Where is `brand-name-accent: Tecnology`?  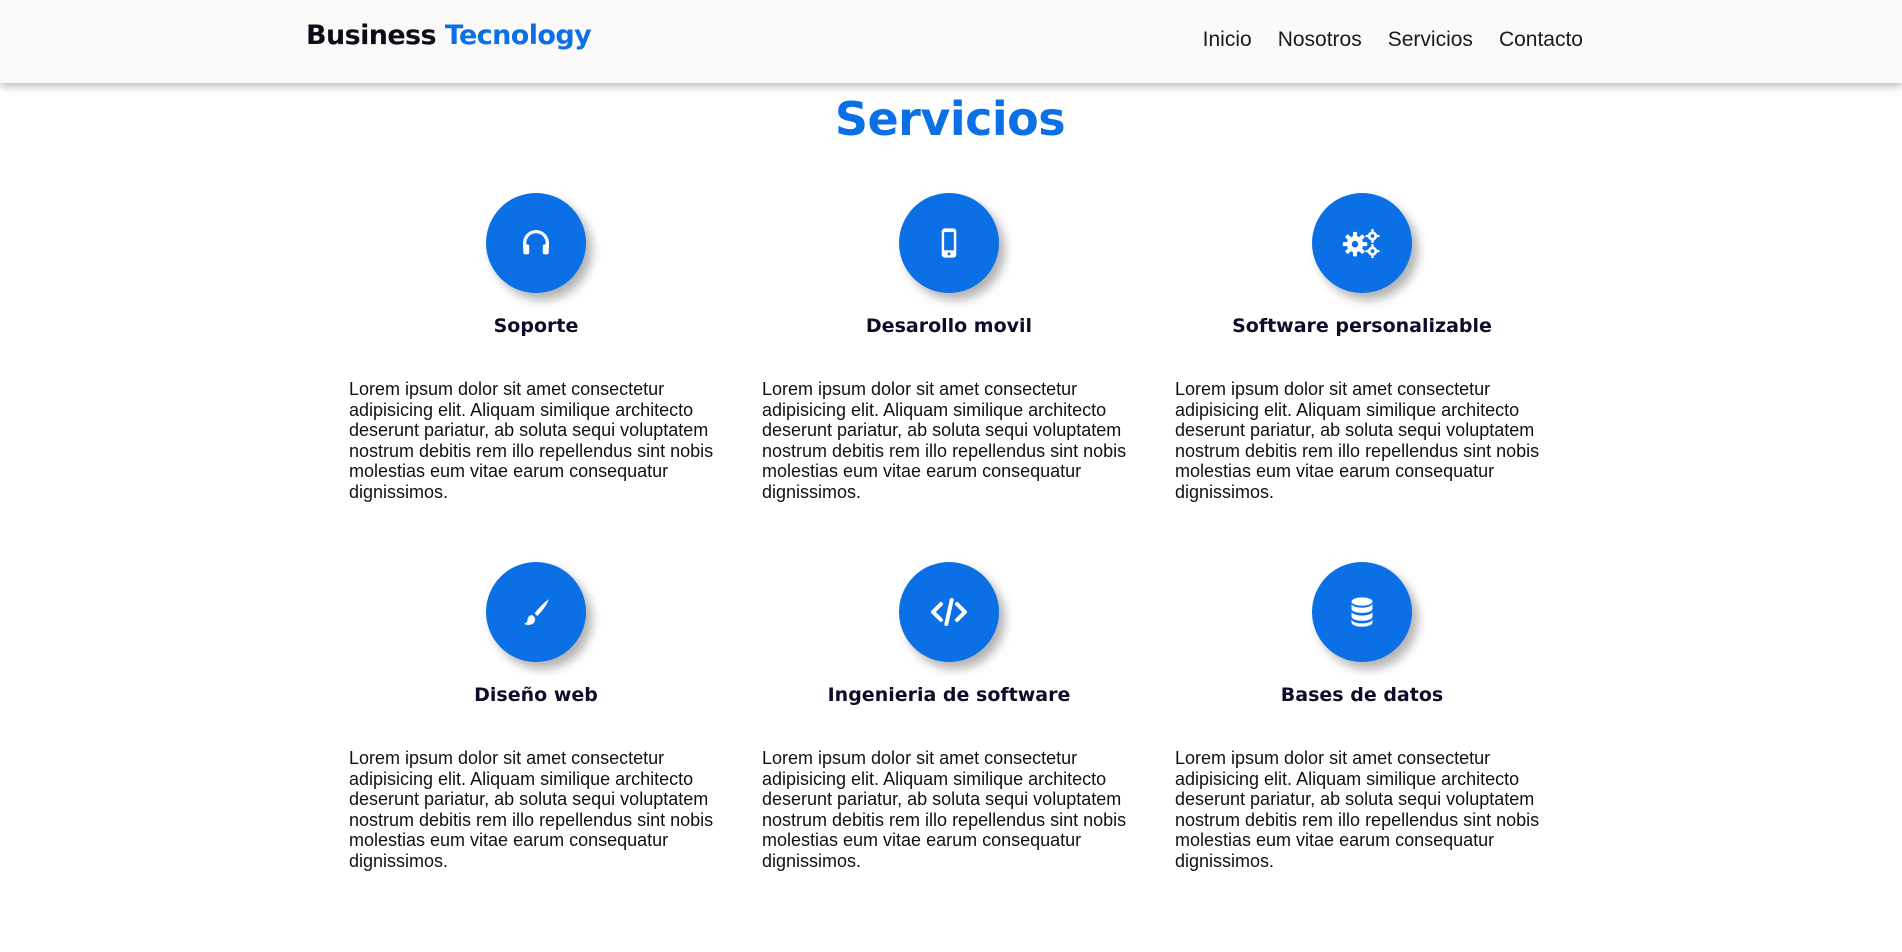 brand-name-accent: Tecnology is located at coordinates (518, 35).